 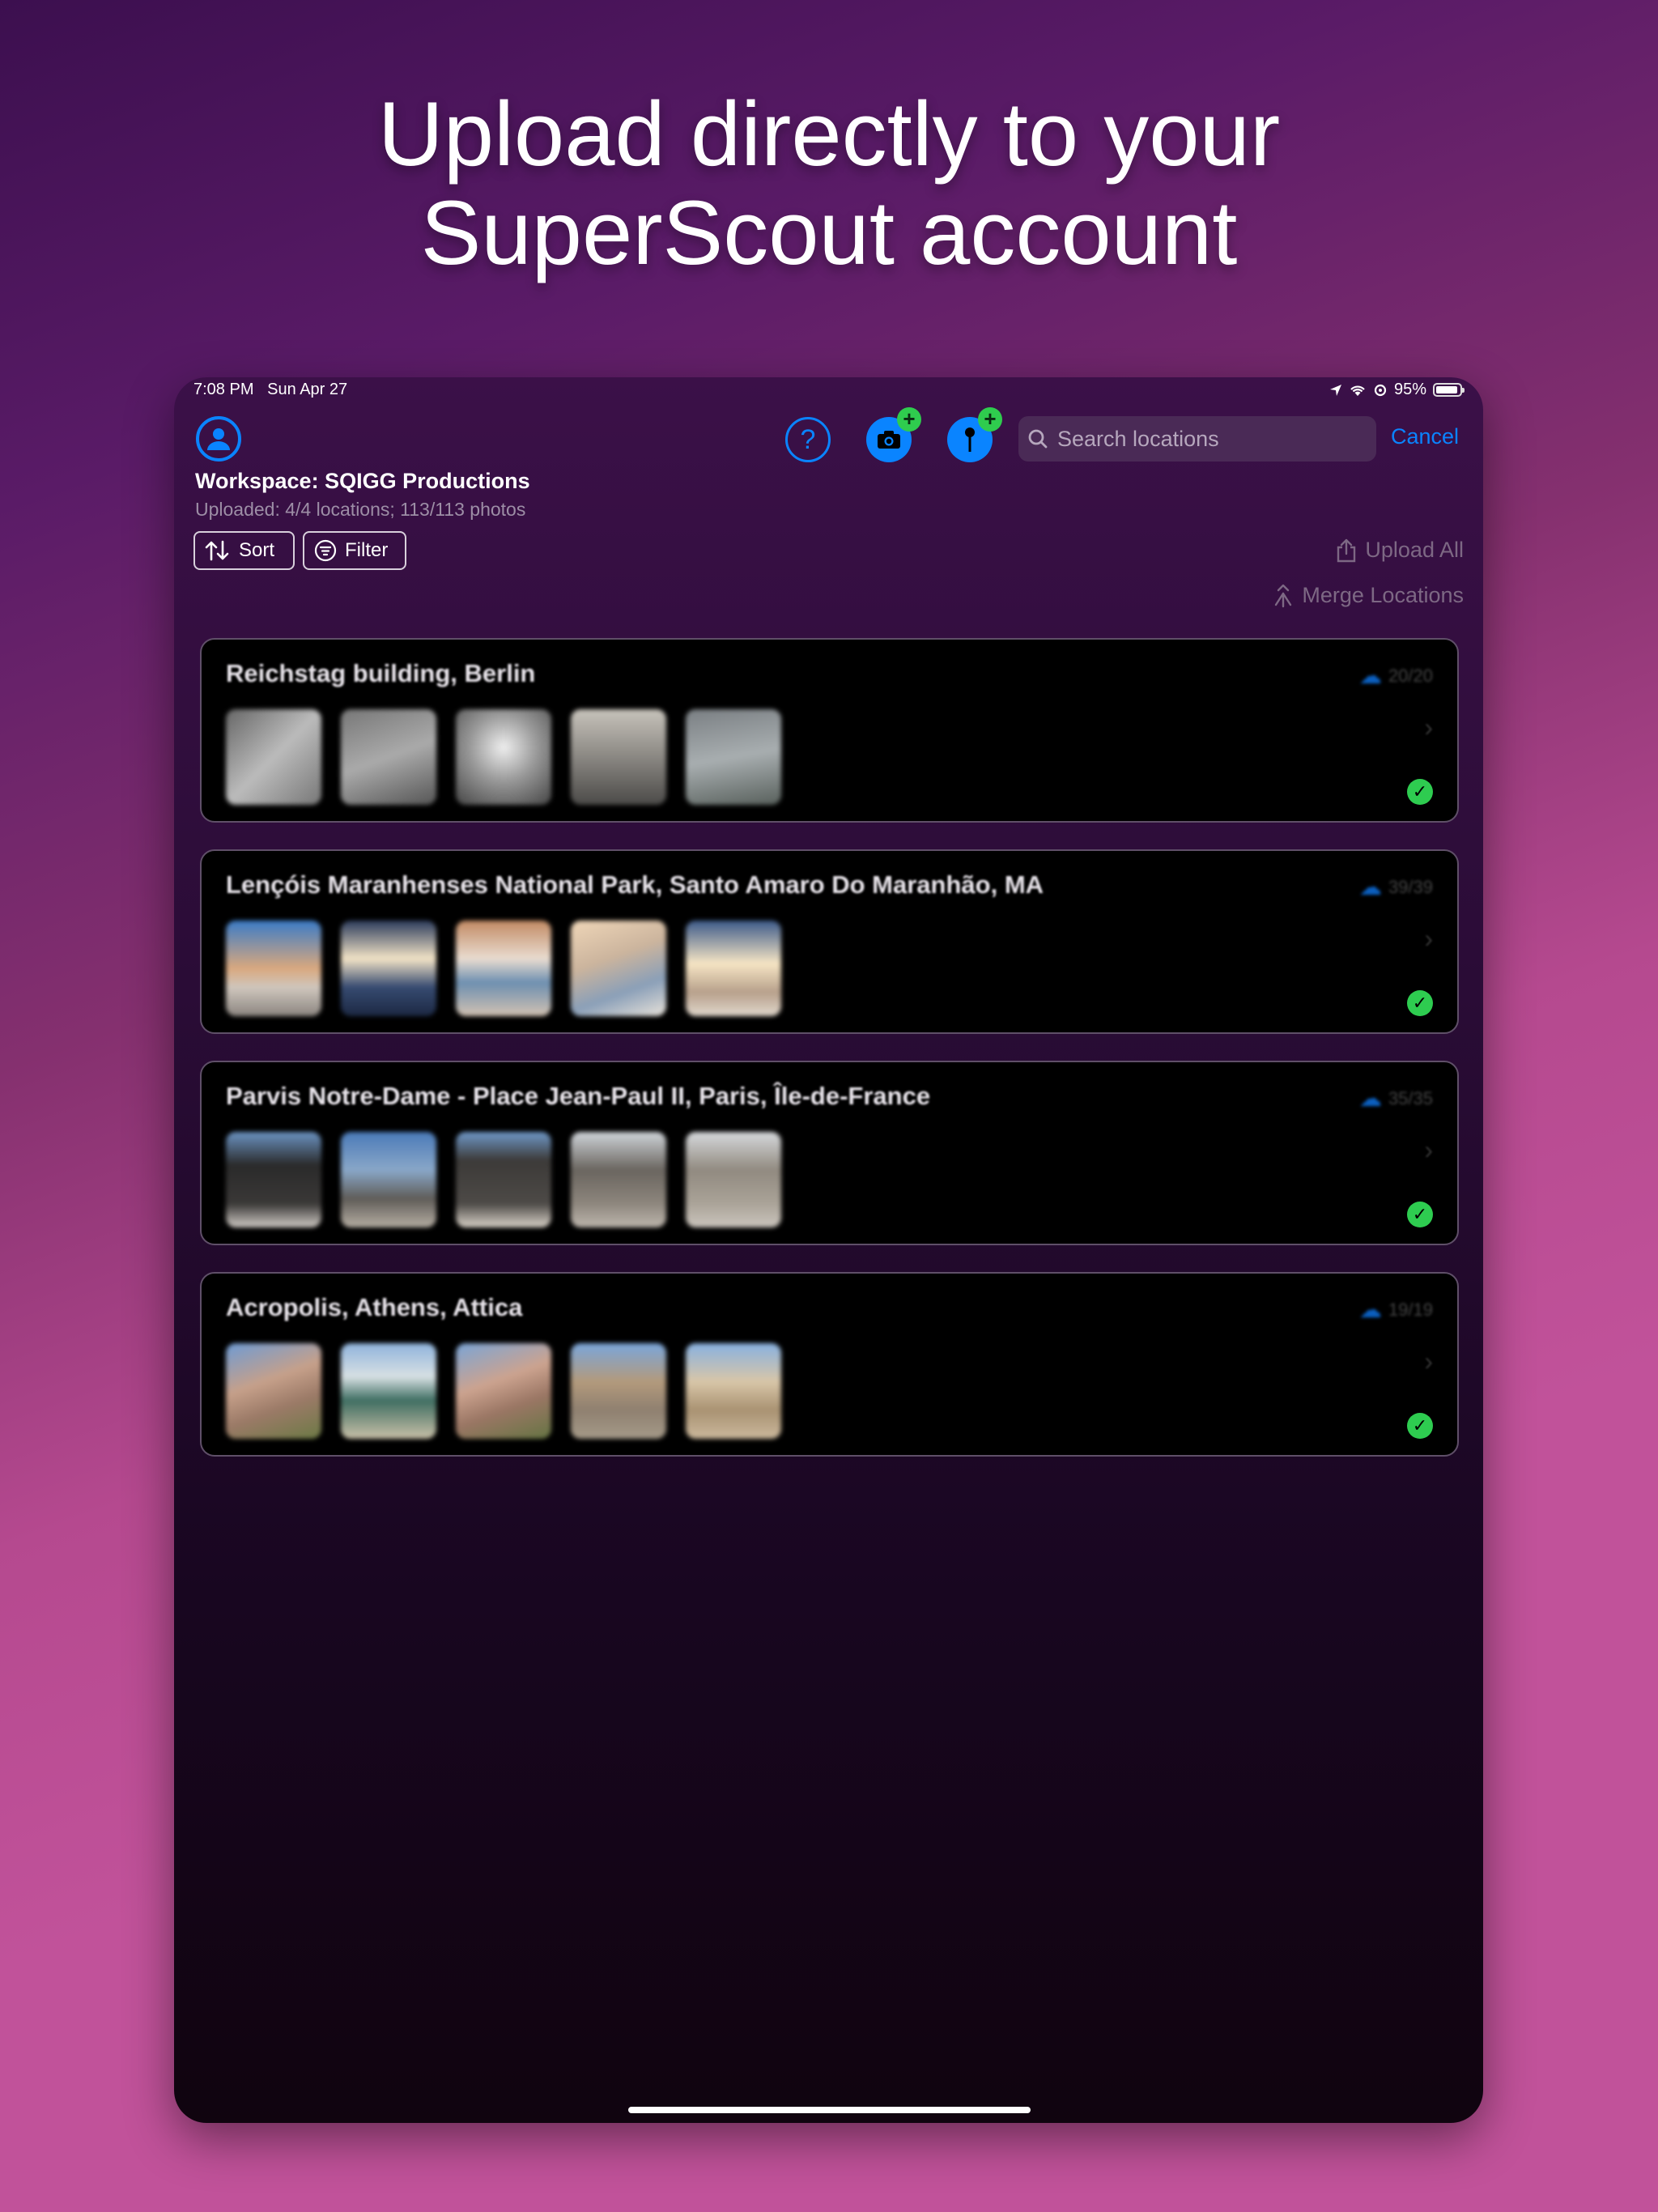 I want to click on upload-summary: Uploaded: 4/4 locations; 113/113 photos, so click(x=360, y=510).